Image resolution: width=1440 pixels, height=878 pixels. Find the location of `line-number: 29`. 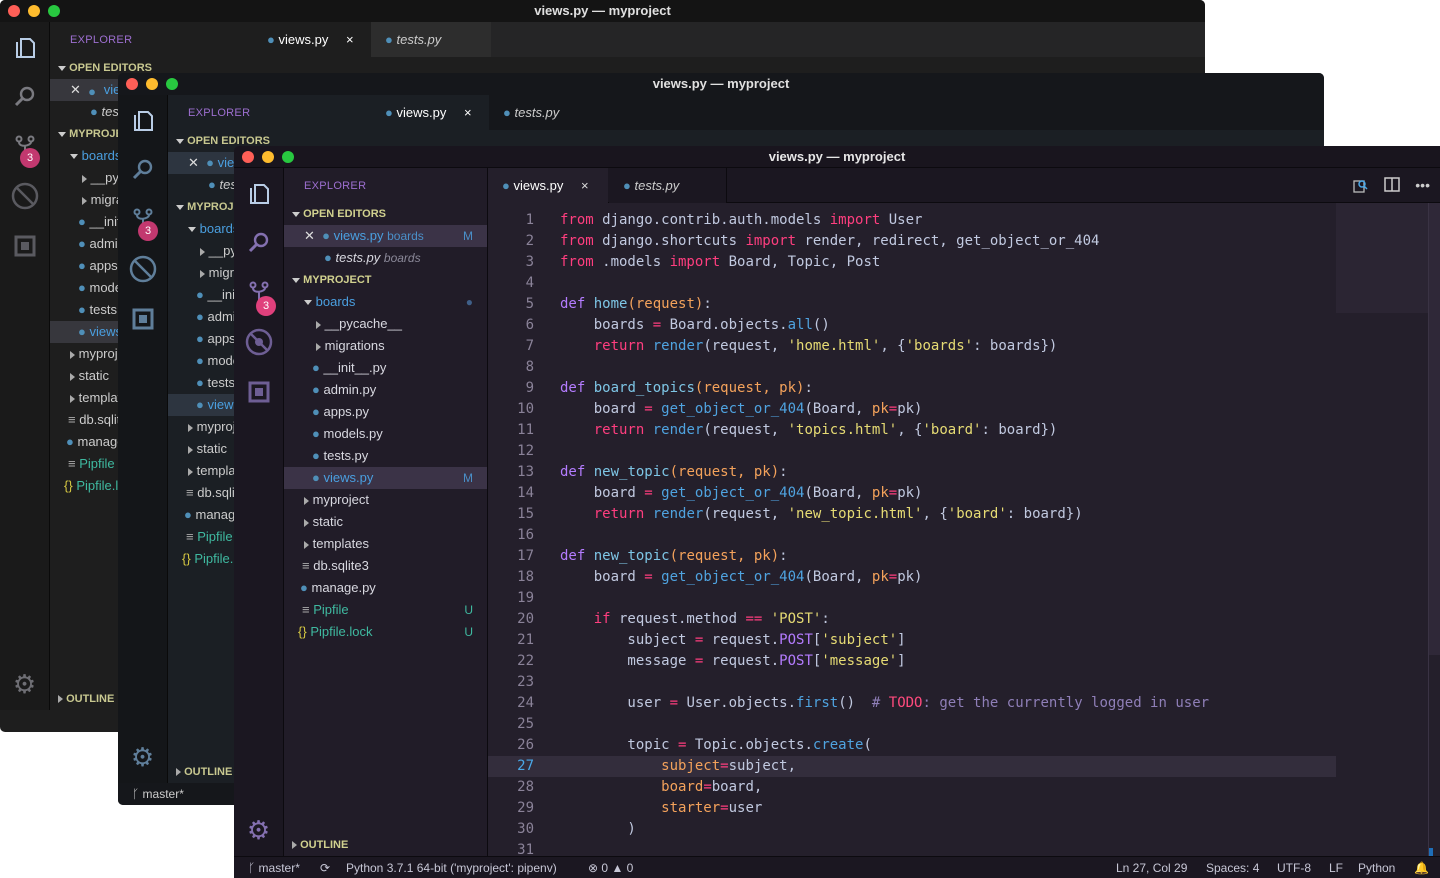

line-number: 29 is located at coordinates (525, 808).